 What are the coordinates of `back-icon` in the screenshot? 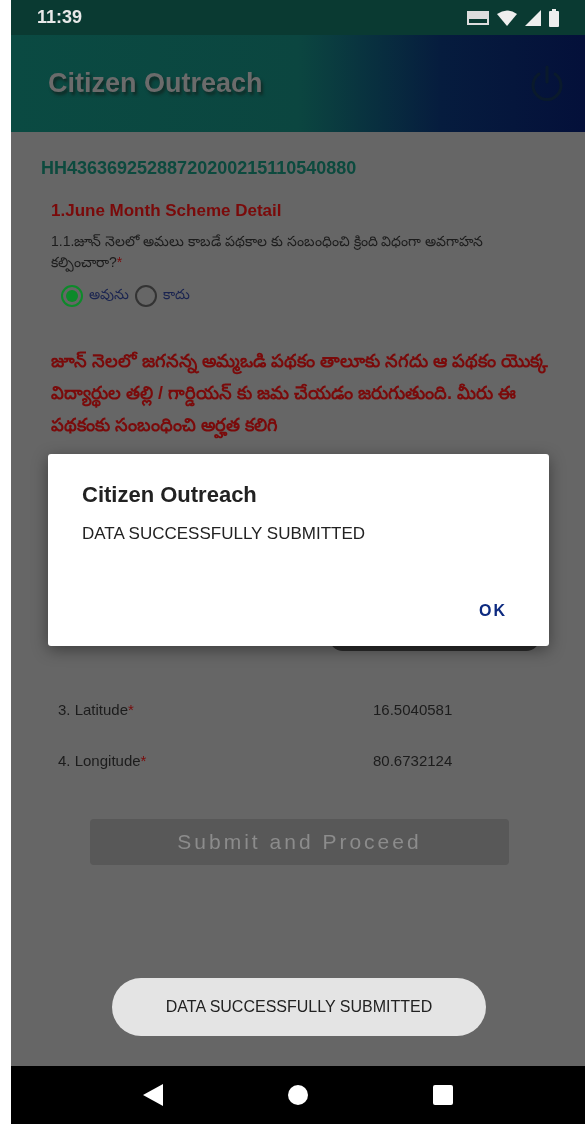 It's located at (153, 1095).